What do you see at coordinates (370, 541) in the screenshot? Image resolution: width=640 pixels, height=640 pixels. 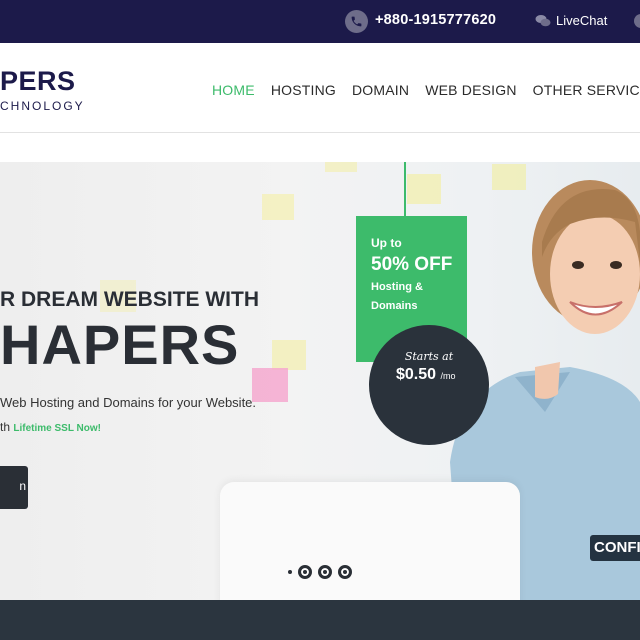 I see `laptop-image` at bounding box center [370, 541].